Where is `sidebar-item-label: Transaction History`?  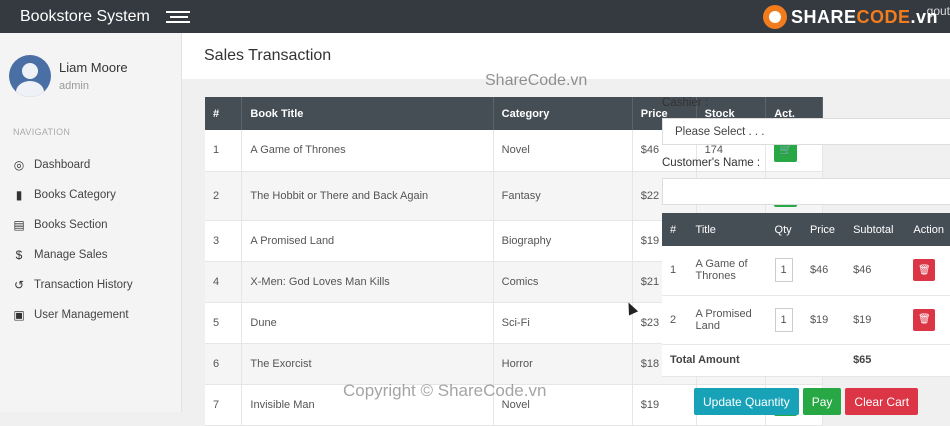
sidebar-item-label: Transaction History is located at coordinates (83, 285).